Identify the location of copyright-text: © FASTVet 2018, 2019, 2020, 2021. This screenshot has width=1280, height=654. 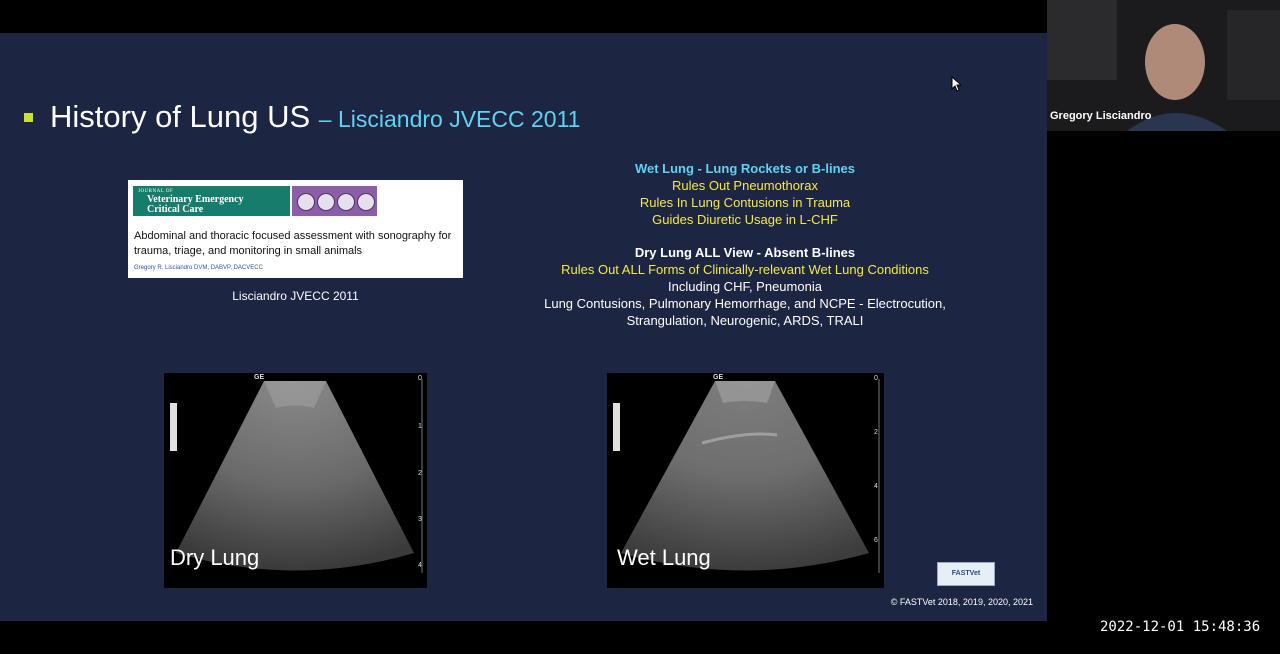
(961, 602).